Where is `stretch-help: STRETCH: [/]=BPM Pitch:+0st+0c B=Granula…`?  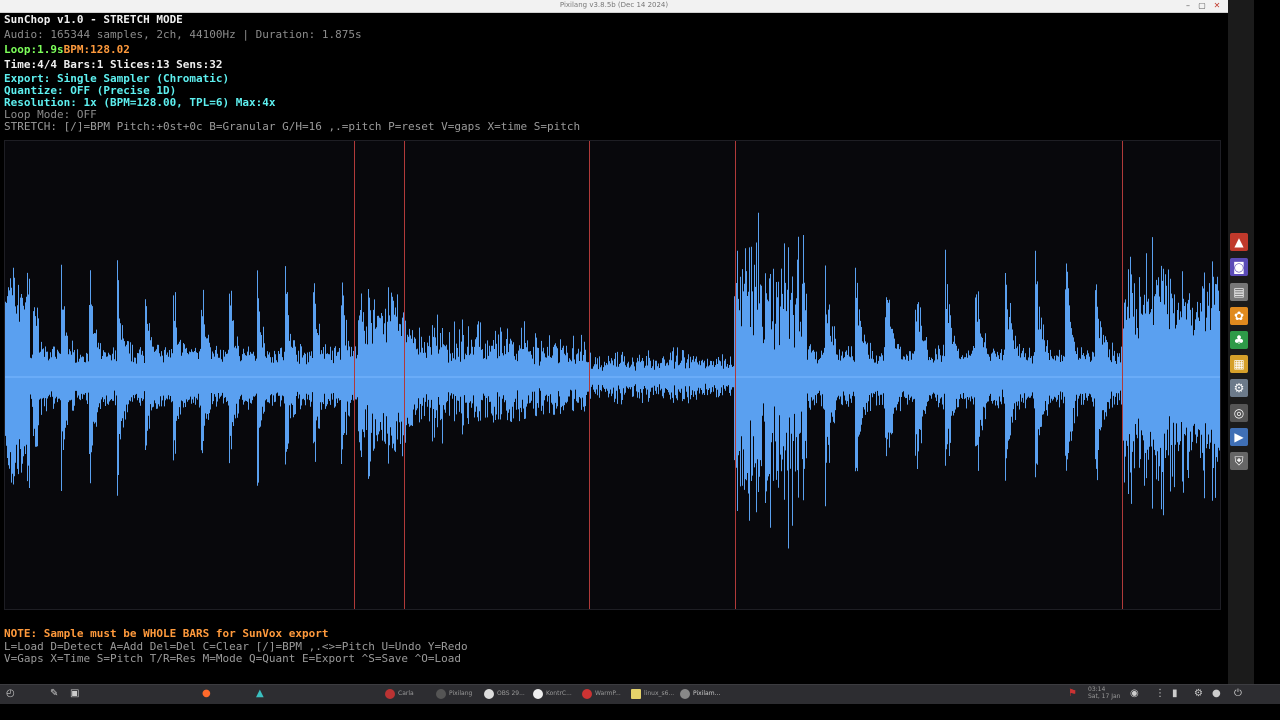
stretch-help: STRETCH: [/]=BPM Pitch:+0st+0c B=Granula… is located at coordinates (292, 126).